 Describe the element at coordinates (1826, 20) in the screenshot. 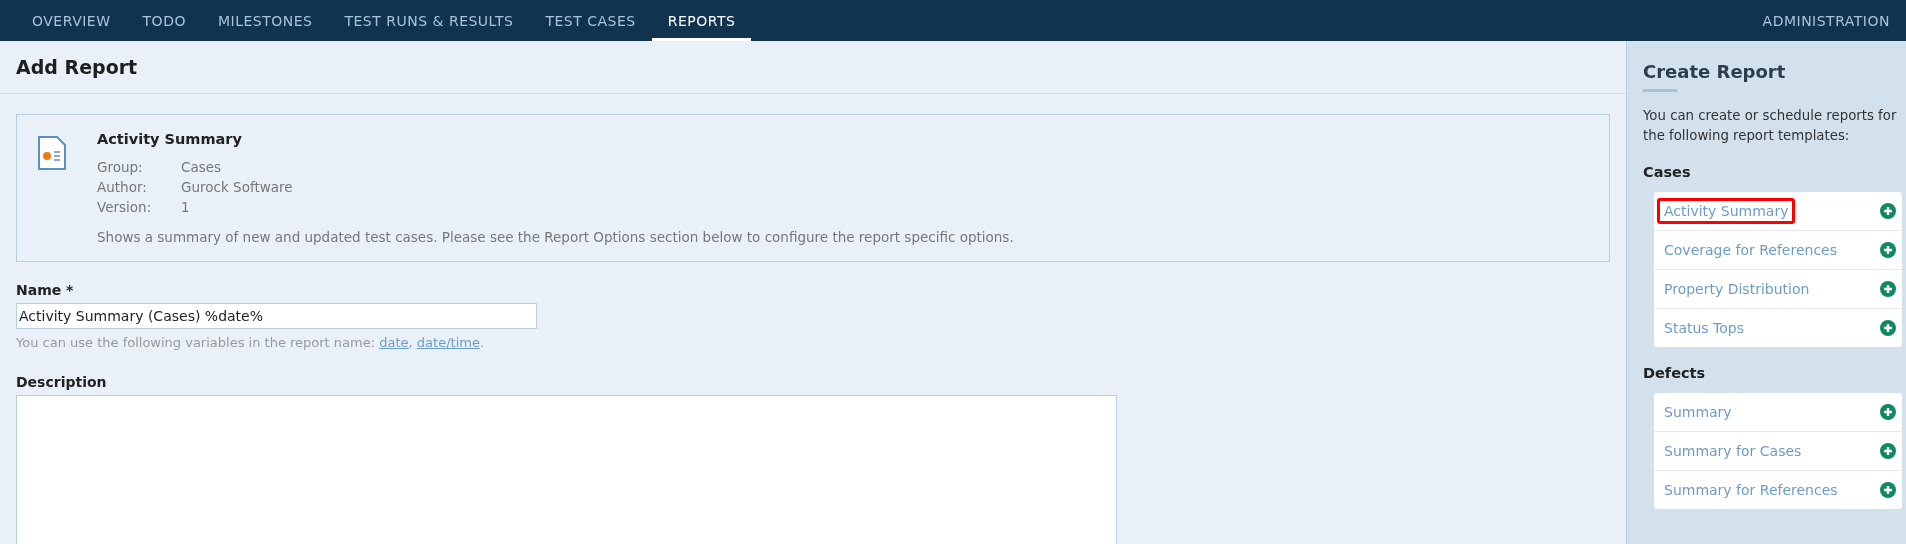

I see `administration-link: ADMINISTRATION` at that location.